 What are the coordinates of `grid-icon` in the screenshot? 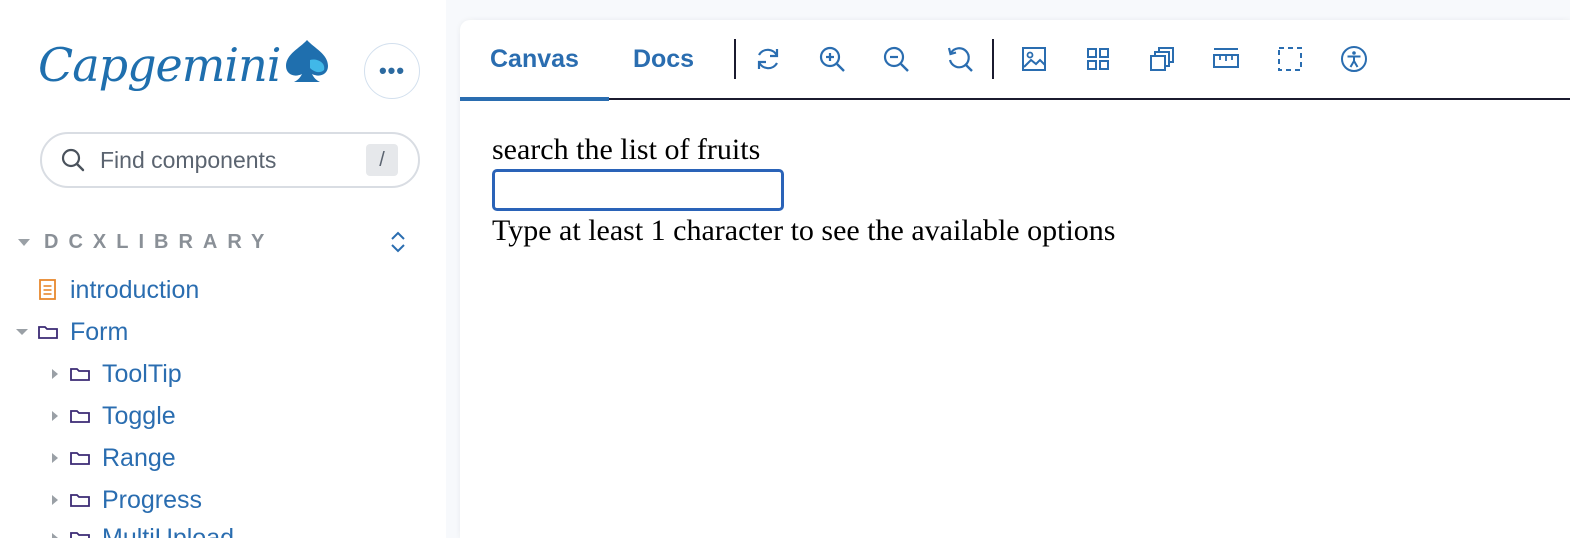 It's located at (1098, 59).